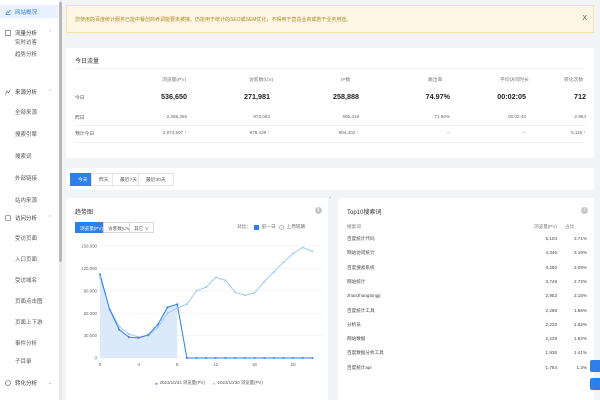 Image resolution: width=600 pixels, height=400 pixels. I want to click on search-term: 百度统计api, so click(359, 368).